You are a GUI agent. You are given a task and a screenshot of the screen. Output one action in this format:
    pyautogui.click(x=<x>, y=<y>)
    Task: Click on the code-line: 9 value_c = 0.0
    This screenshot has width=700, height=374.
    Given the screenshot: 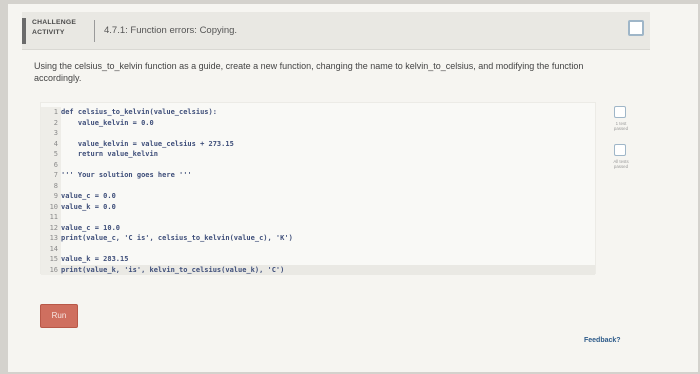 What is the action you would take?
    pyautogui.click(x=78, y=196)
    